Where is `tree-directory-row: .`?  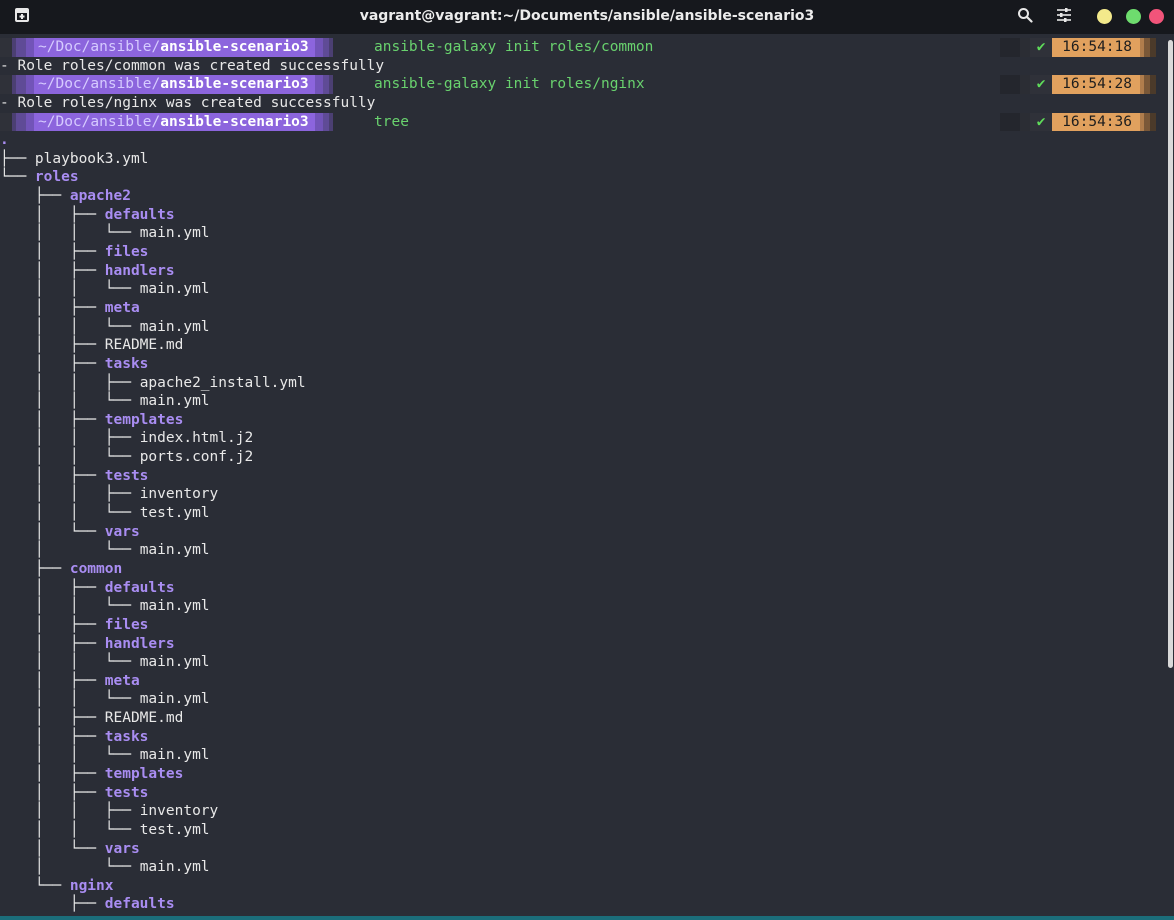
tree-directory-row: . is located at coordinates (584, 140).